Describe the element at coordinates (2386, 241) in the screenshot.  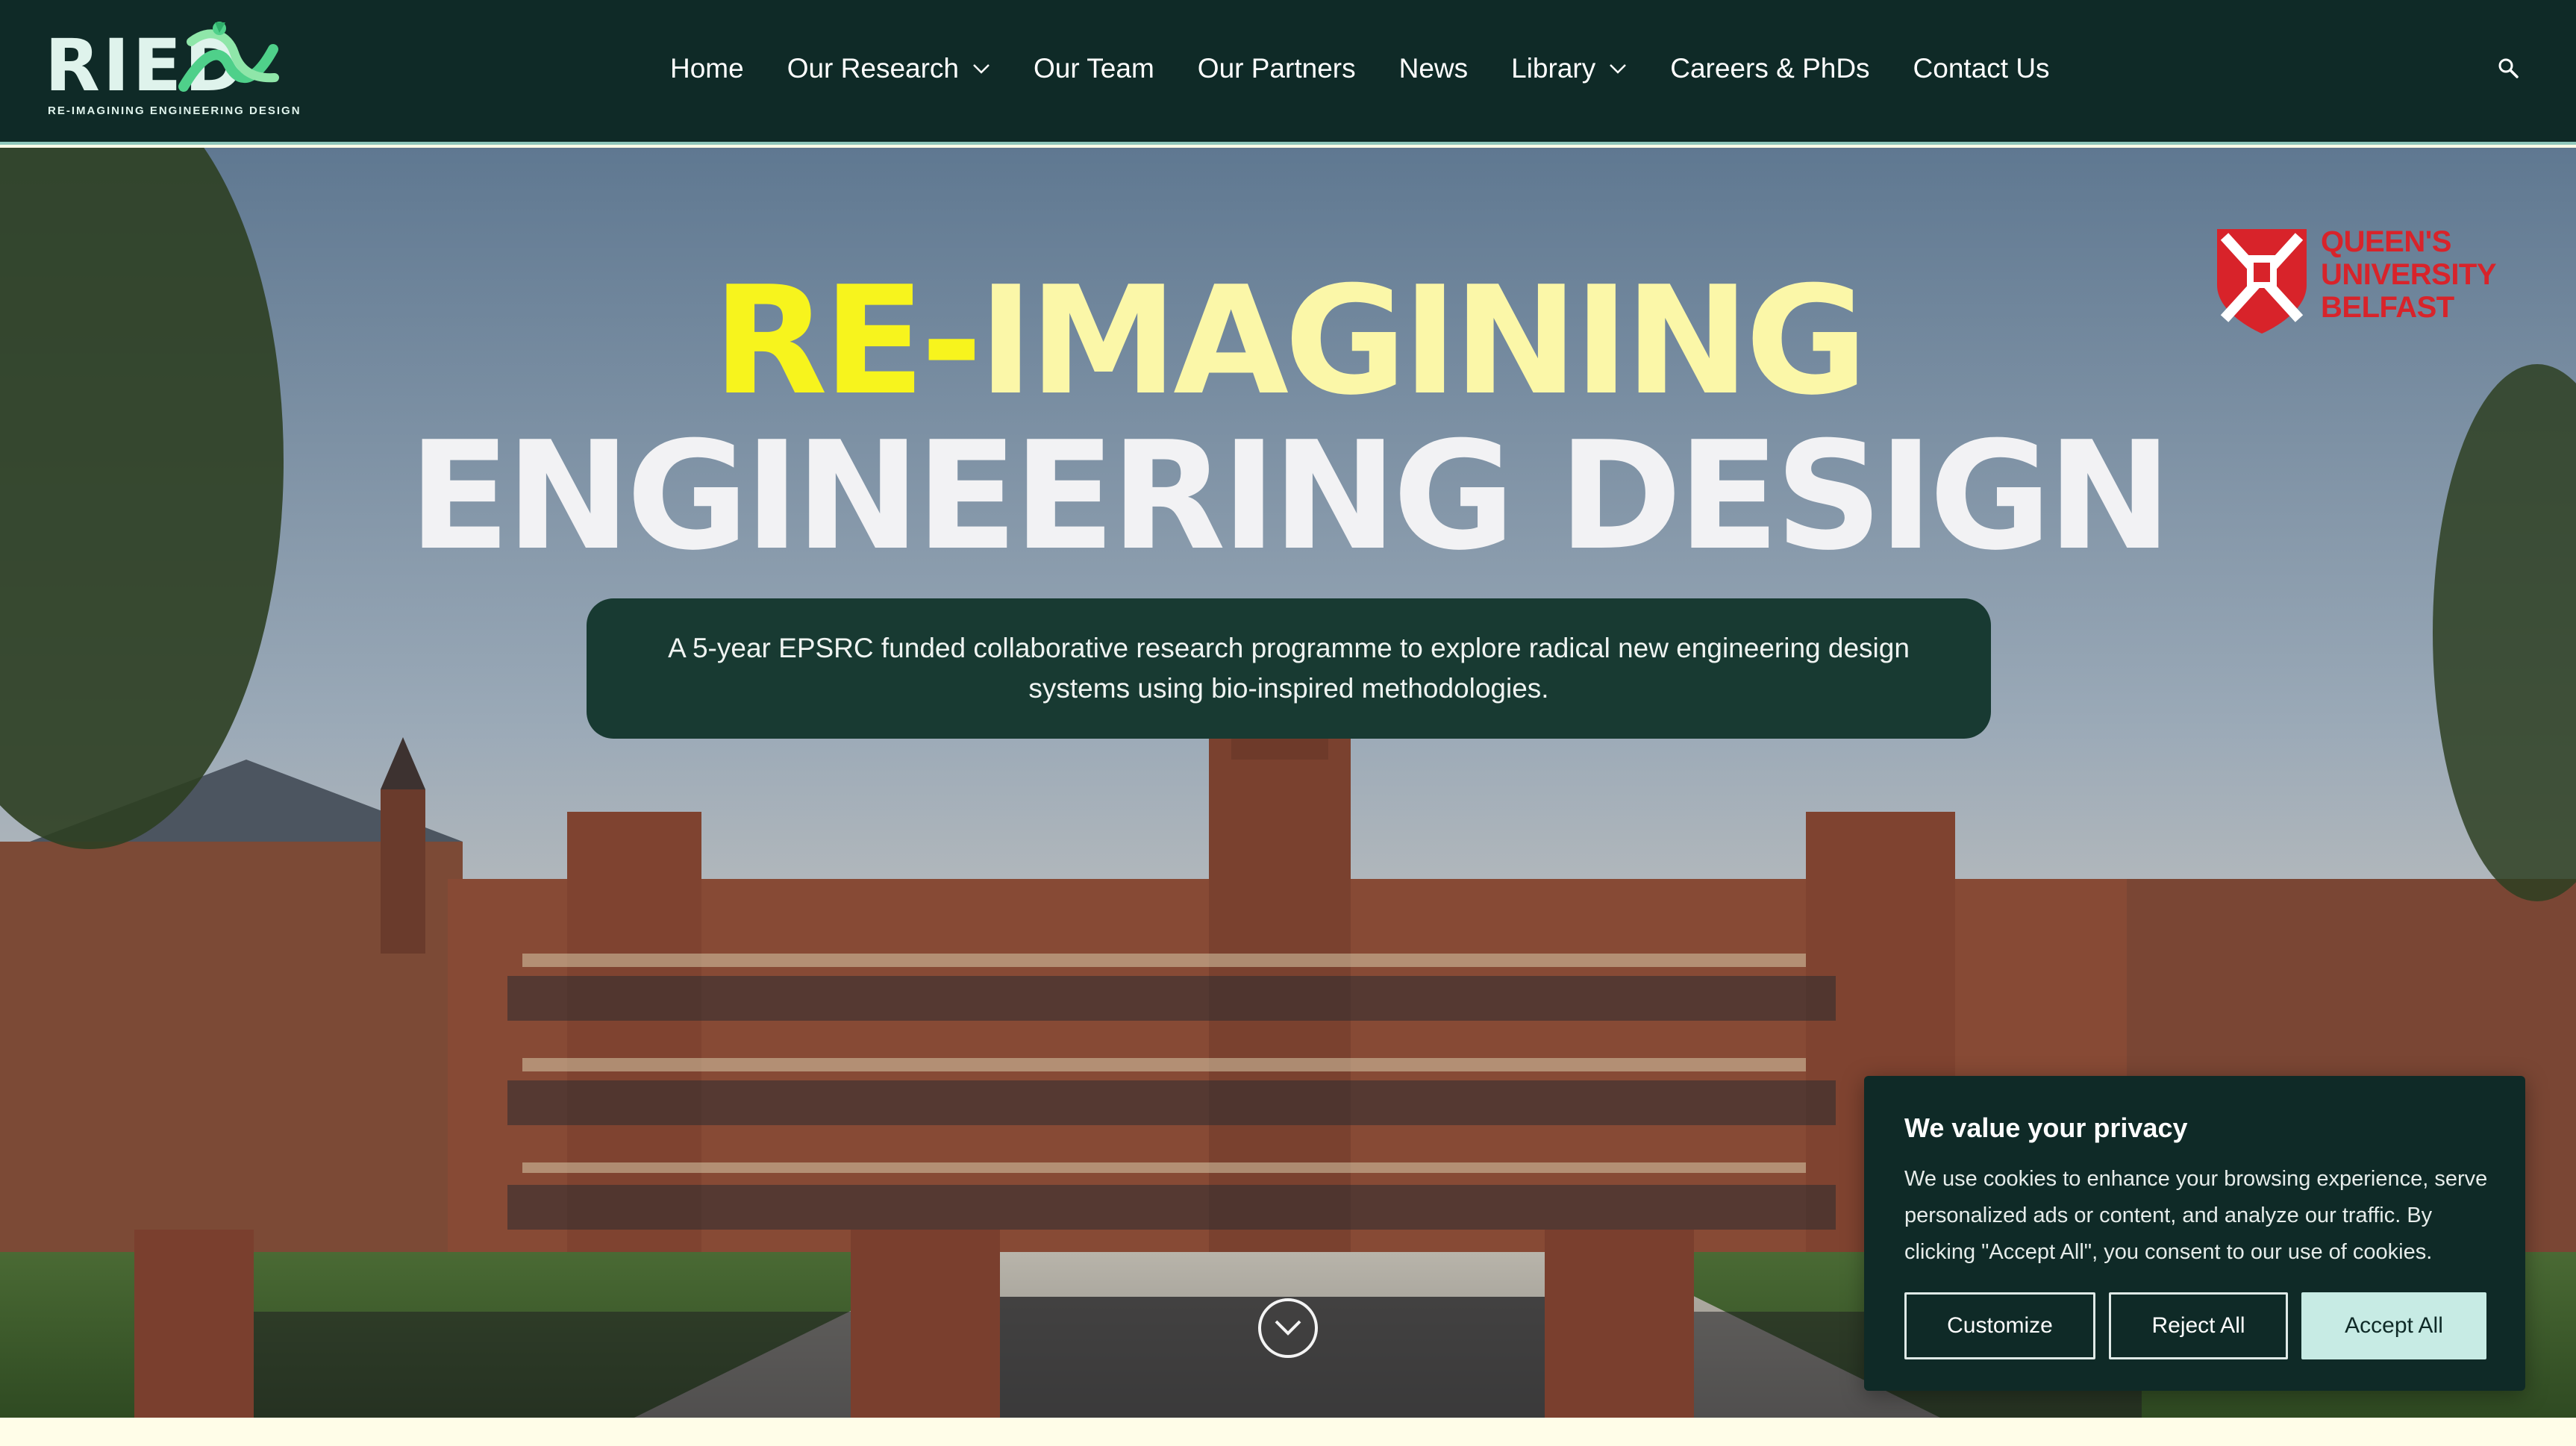
I see `qub-line-1: QUEEN'S` at that location.